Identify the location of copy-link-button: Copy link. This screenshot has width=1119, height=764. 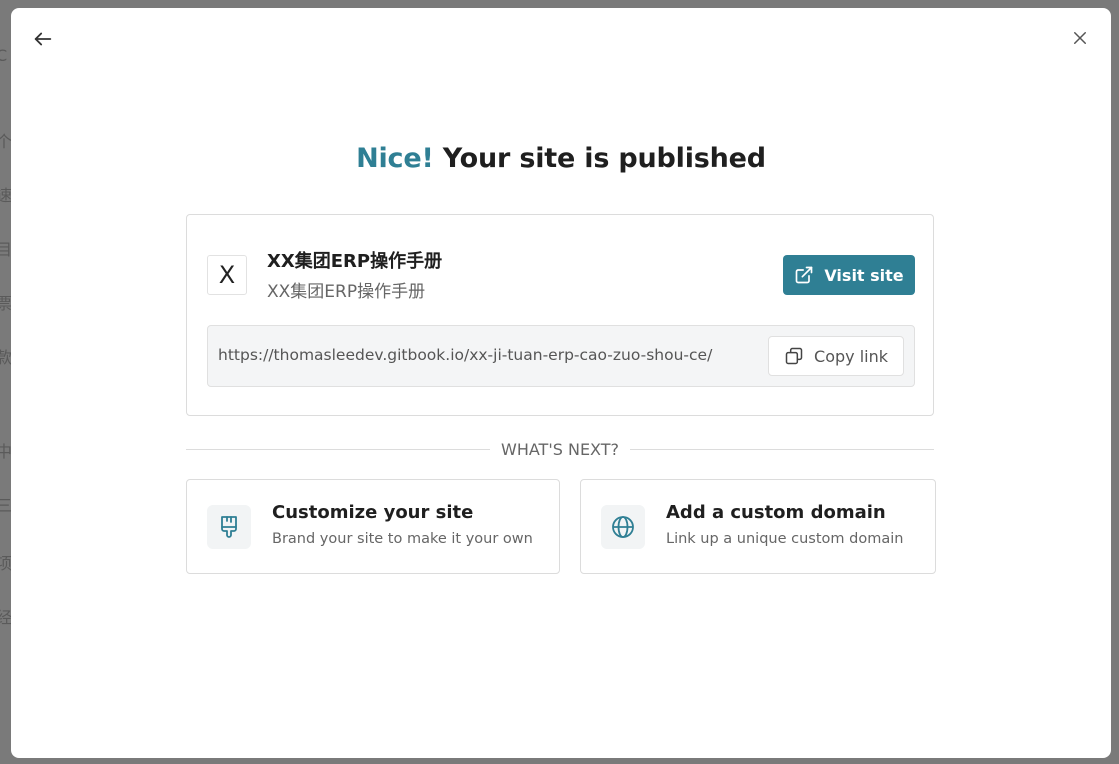
(836, 356).